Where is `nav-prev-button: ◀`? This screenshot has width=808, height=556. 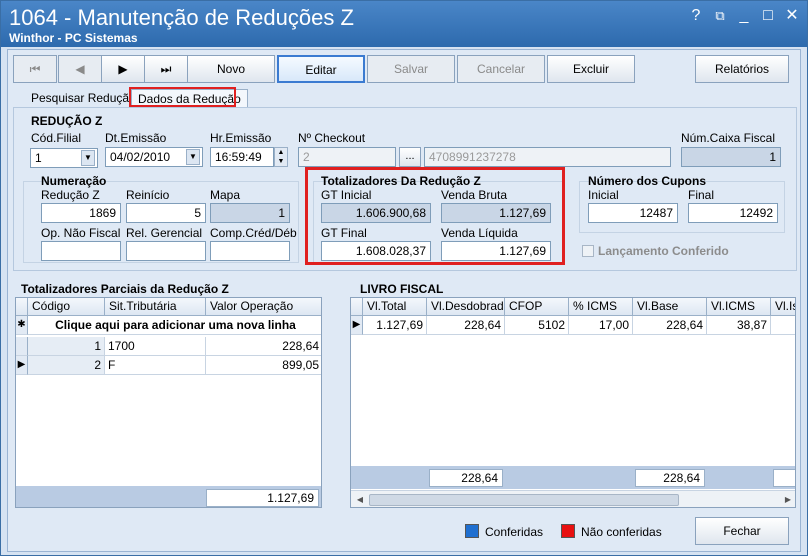
nav-prev-button: ◀ is located at coordinates (80, 69).